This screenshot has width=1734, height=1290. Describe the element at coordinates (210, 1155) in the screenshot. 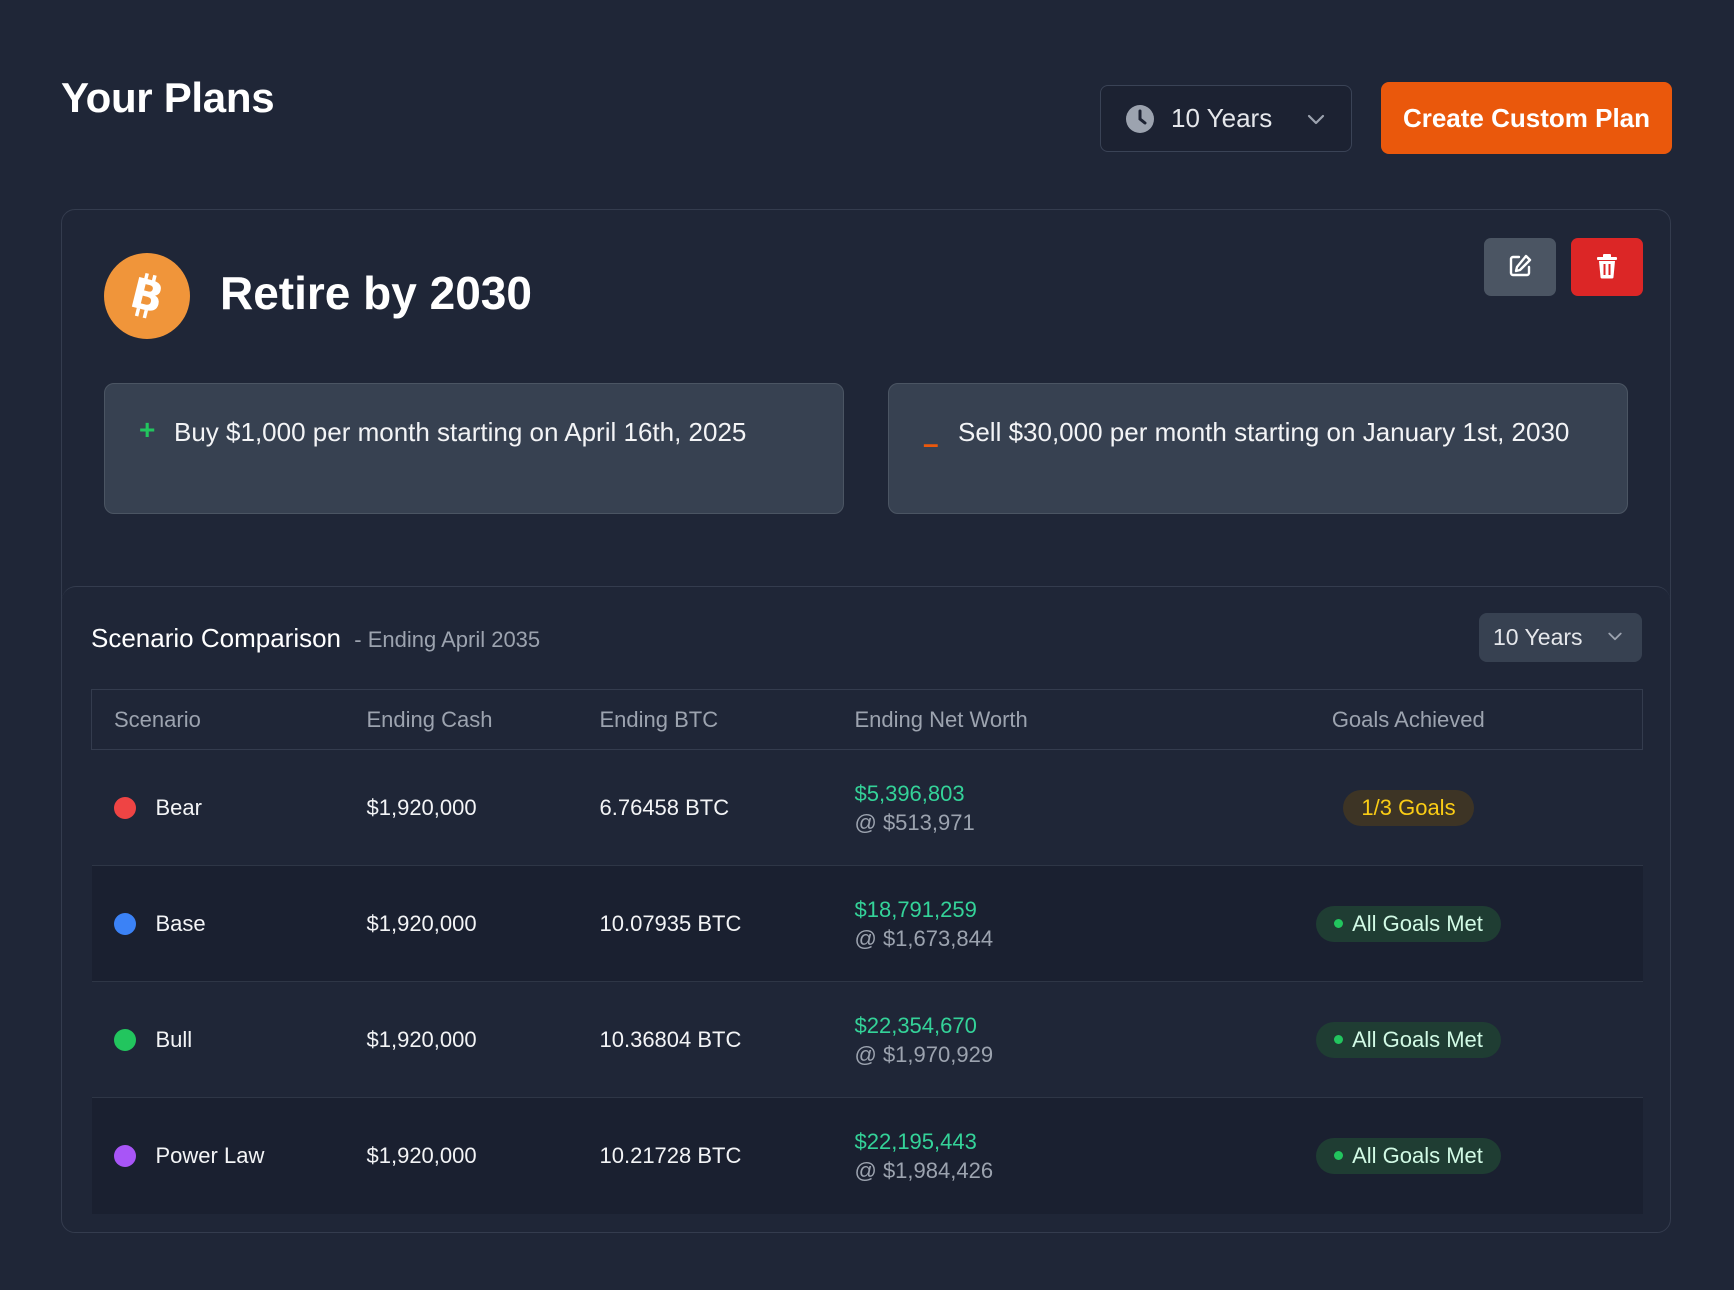

I see `scenario-name: Power Law` at that location.